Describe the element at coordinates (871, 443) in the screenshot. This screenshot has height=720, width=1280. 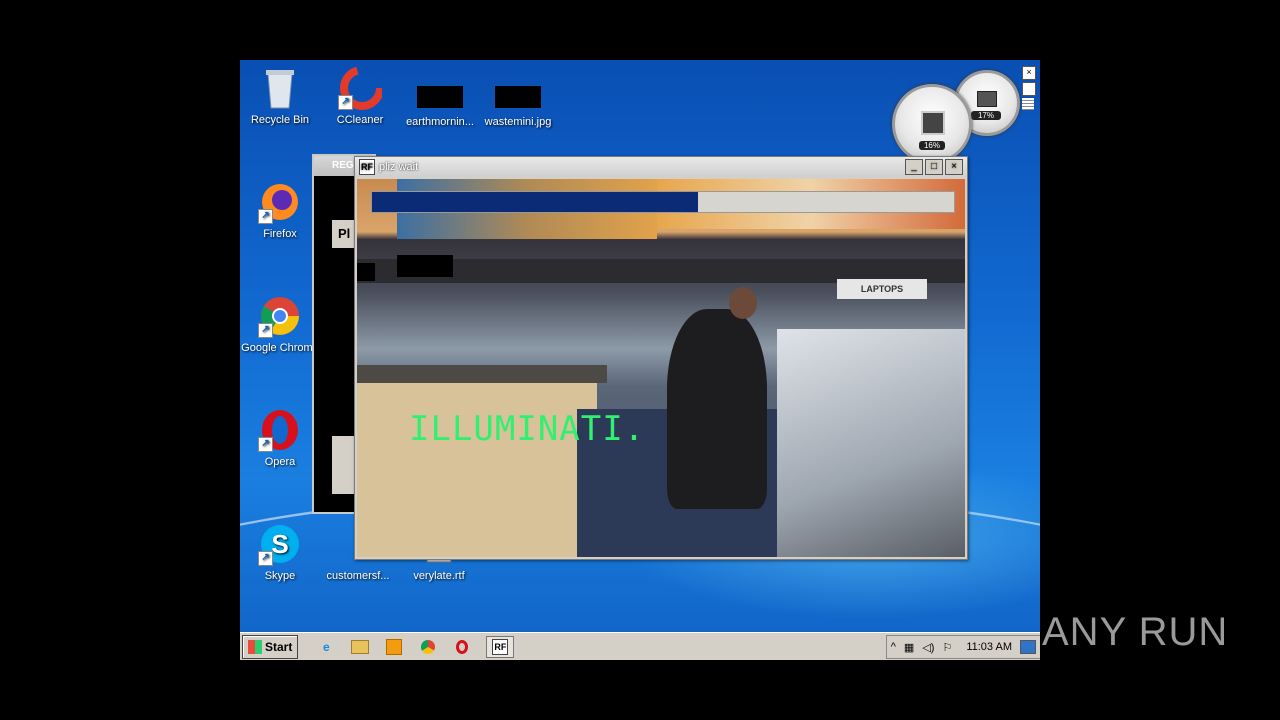
I see `right-shelves` at that location.